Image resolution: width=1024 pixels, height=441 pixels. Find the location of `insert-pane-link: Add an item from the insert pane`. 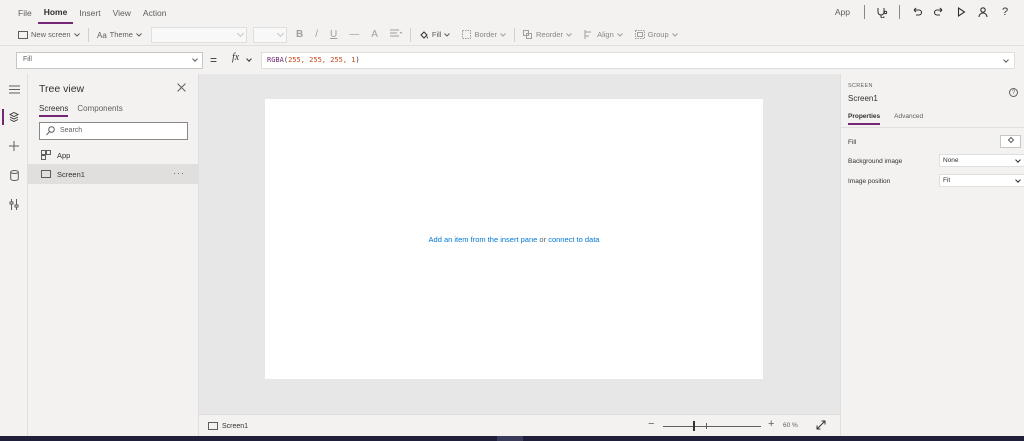

insert-pane-link: Add an item from the insert pane is located at coordinates (483, 239).